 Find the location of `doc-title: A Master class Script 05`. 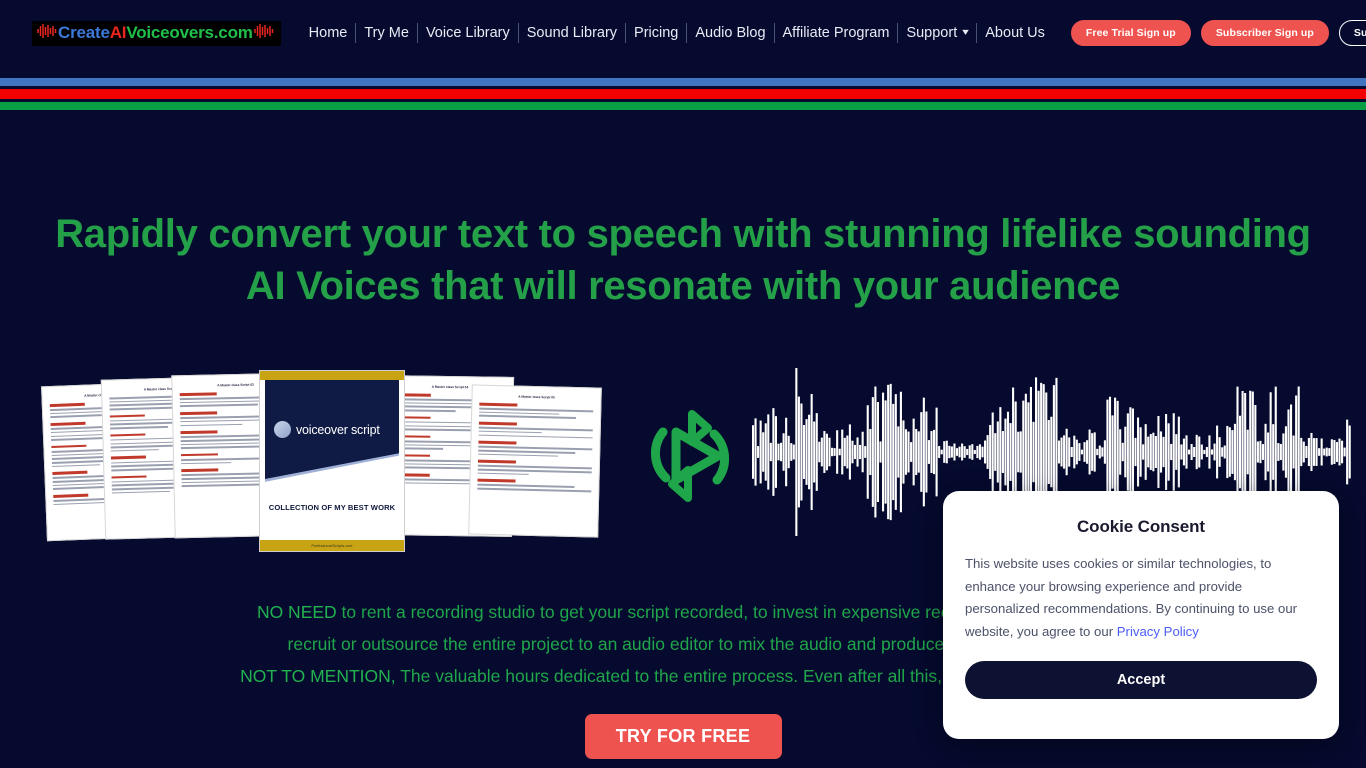

doc-title: A Master class Script 05 is located at coordinates (536, 397).